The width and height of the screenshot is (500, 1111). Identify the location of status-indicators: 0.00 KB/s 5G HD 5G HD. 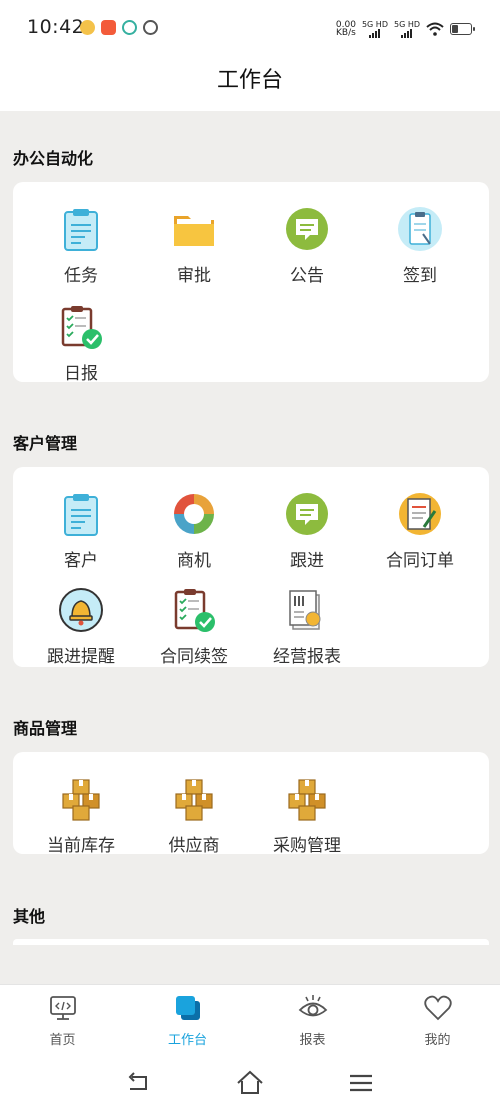
(405, 29).